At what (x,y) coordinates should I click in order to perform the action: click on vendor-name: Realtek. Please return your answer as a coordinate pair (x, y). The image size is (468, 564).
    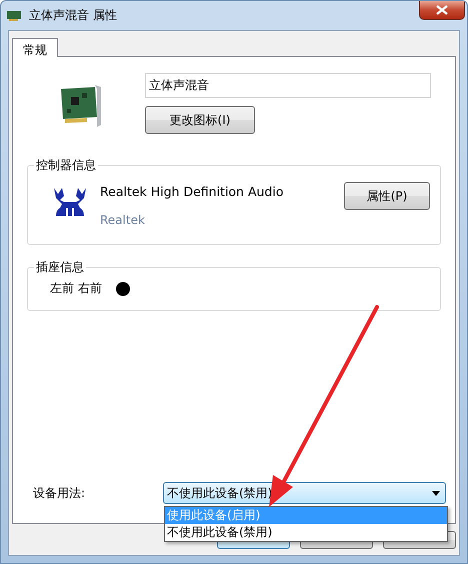
    Looking at the image, I should click on (123, 220).